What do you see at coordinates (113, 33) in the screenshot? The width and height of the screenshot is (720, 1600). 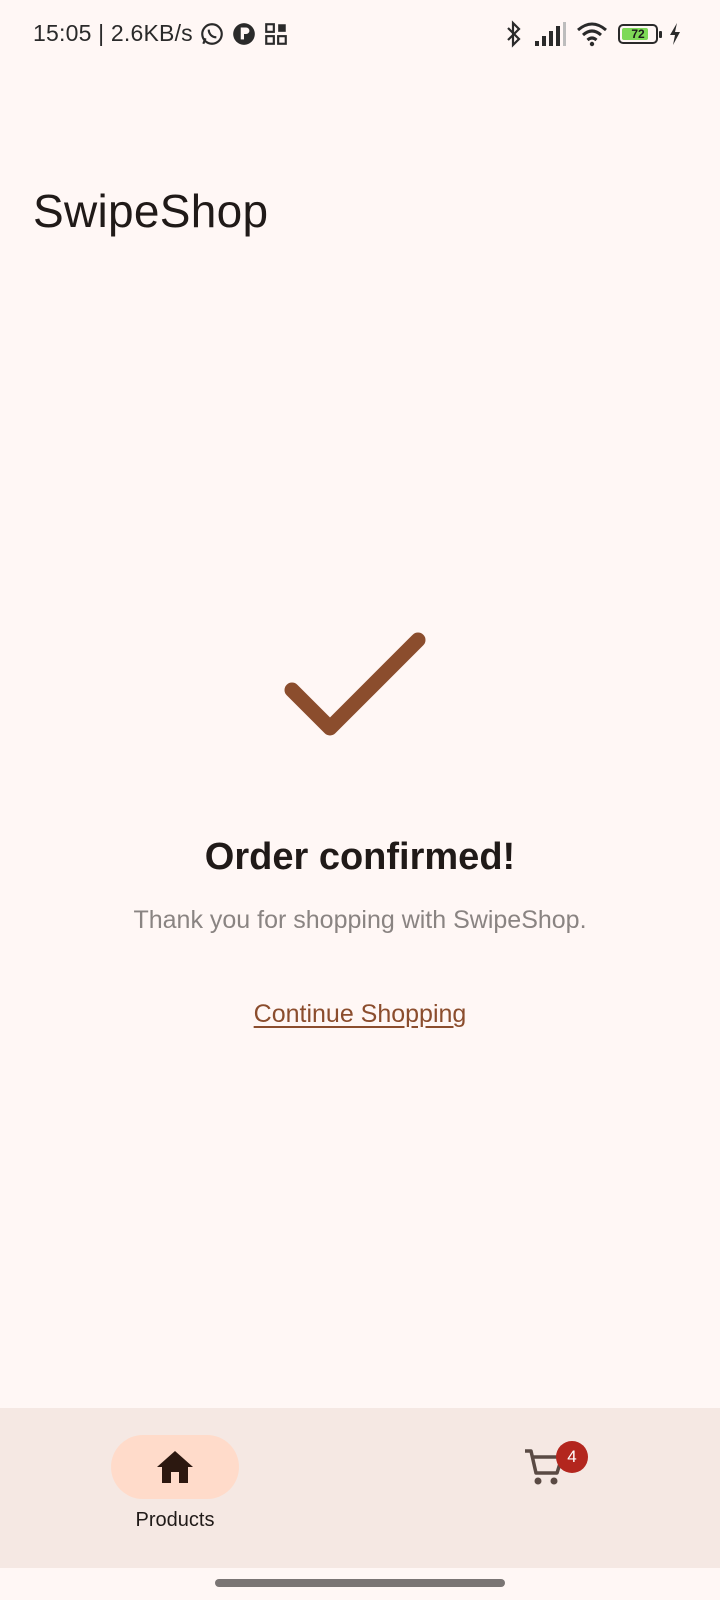 I see `status-time-speed: 15:05 | 2.6KB/s` at bounding box center [113, 33].